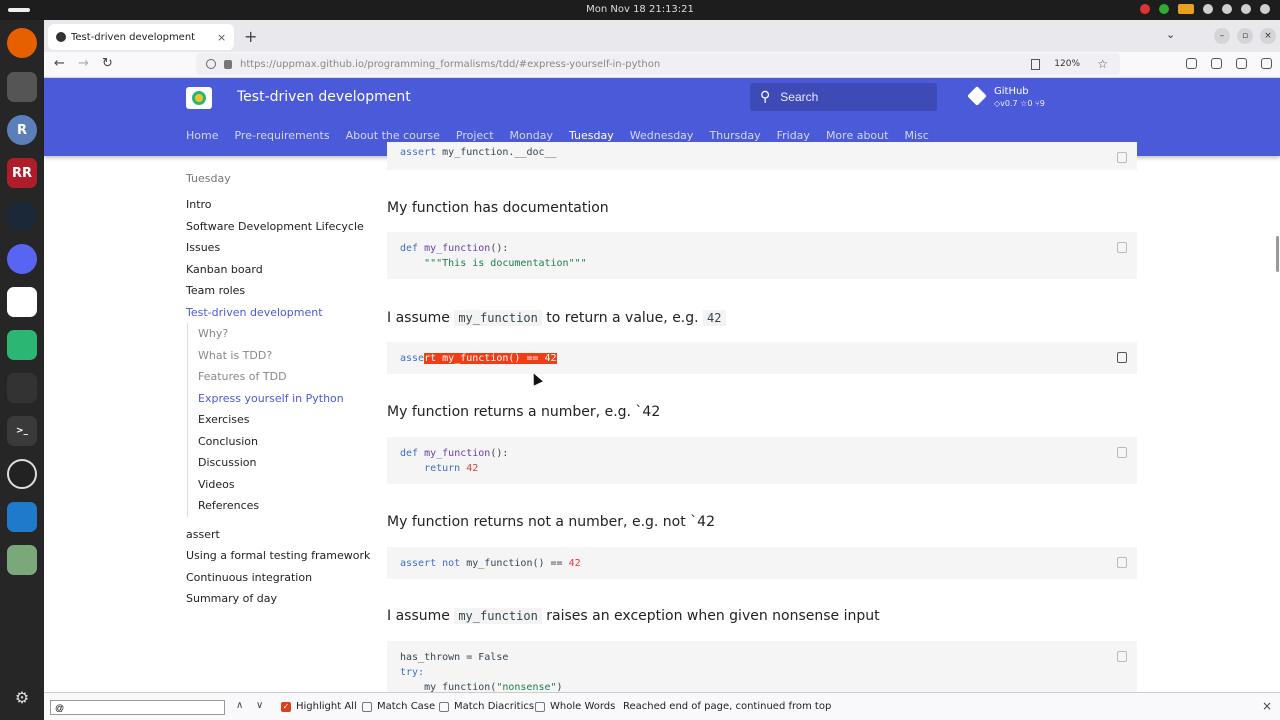  Describe the element at coordinates (278, 556) in the screenshot. I see `sidebar-item-testing-framework: Using a formal testing framework` at that location.